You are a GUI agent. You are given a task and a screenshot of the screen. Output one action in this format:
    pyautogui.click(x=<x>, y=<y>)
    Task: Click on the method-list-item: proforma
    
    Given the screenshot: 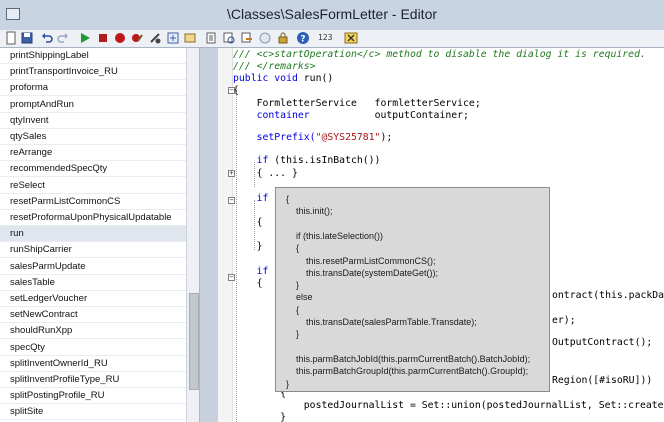 What is the action you would take?
    pyautogui.click(x=93, y=88)
    